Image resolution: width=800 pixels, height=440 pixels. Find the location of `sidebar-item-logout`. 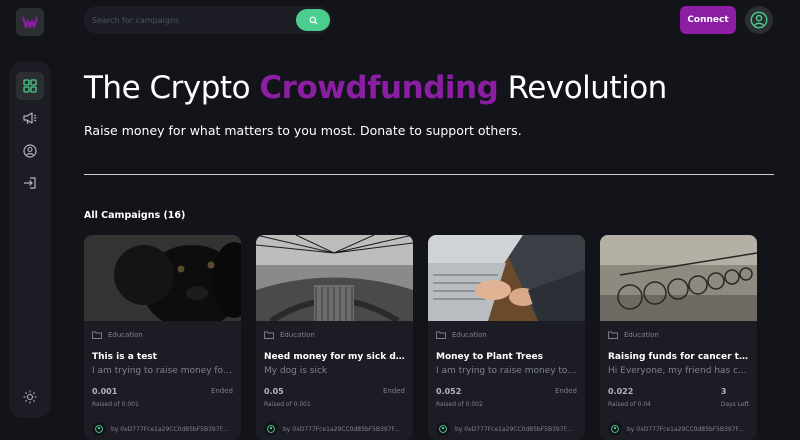

sidebar-item-logout is located at coordinates (30, 183).